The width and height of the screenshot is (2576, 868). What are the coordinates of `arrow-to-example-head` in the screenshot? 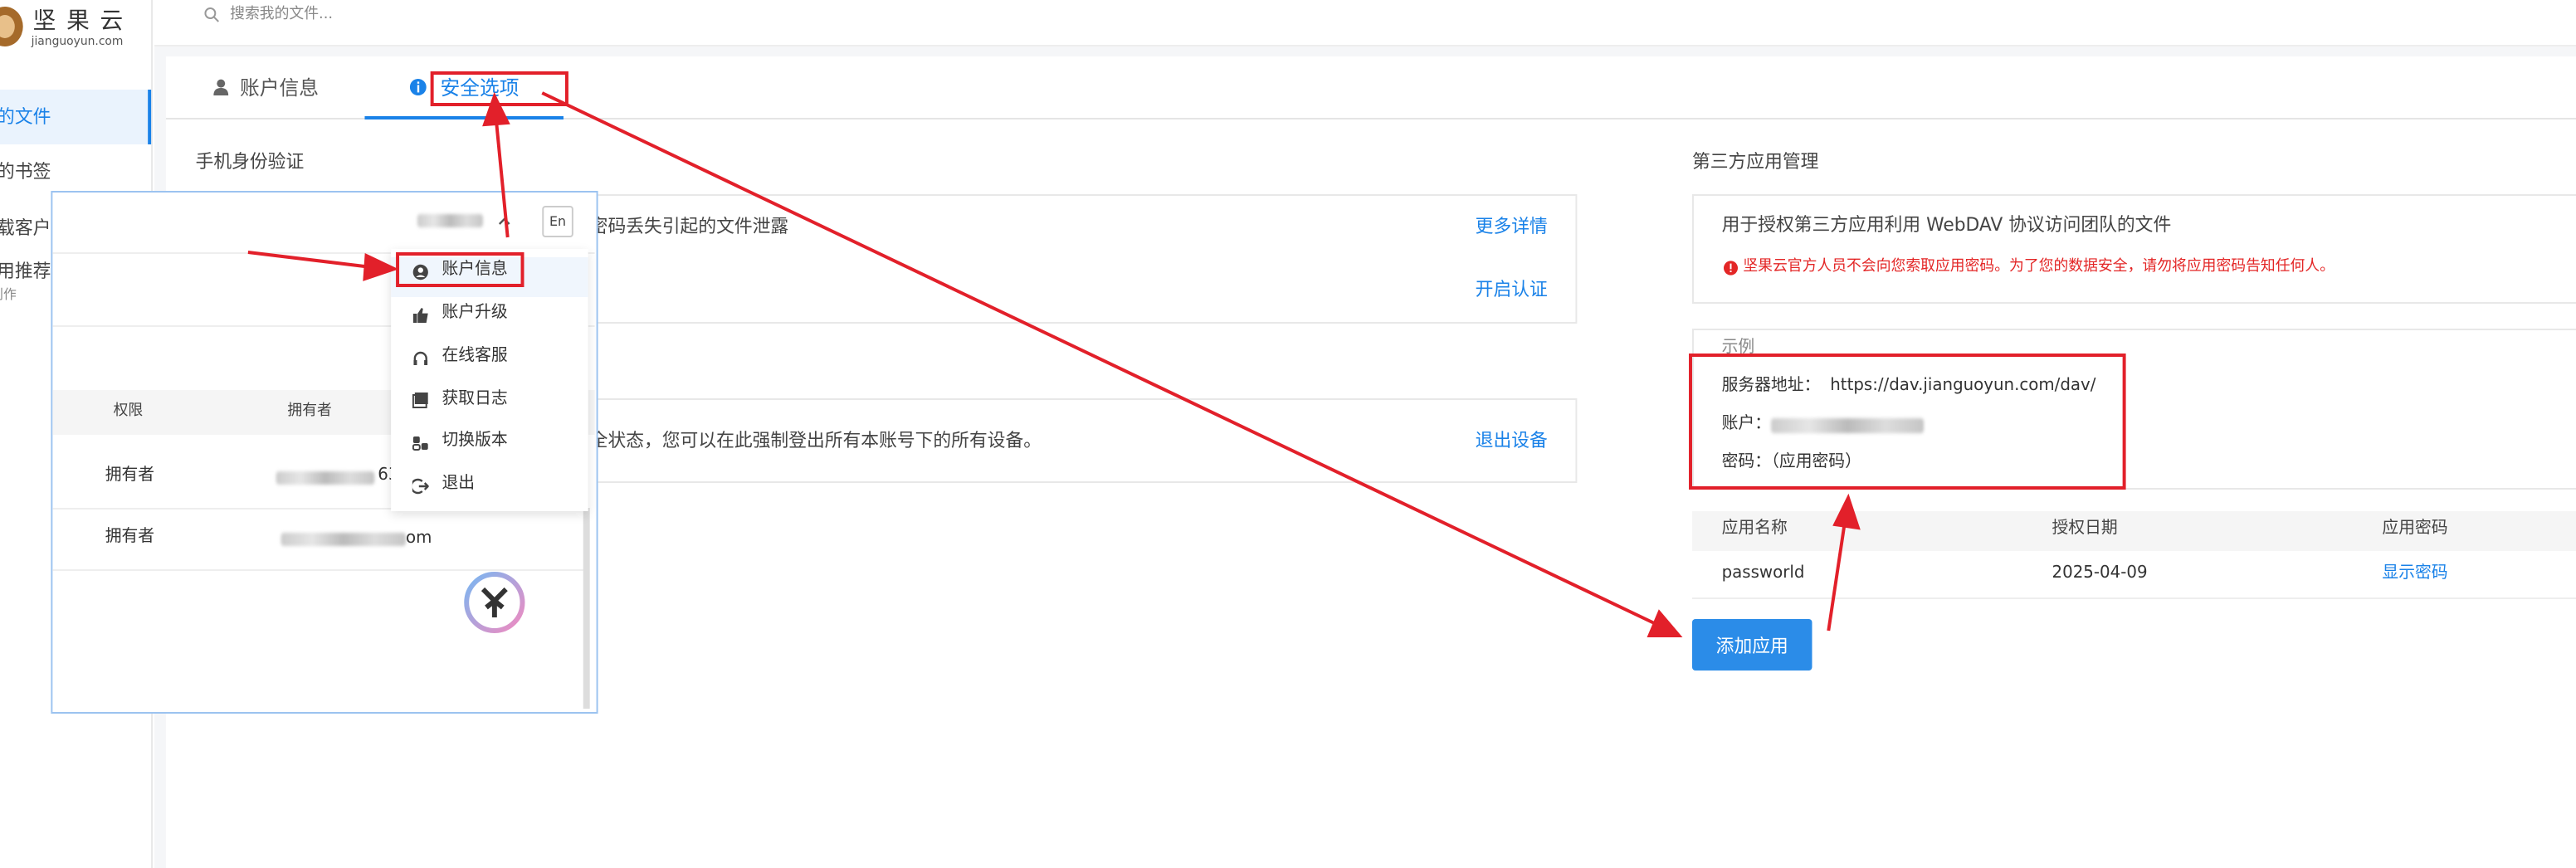 It's located at (1847, 511).